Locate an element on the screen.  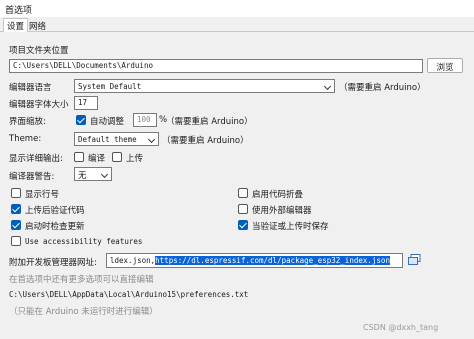
tab-bar: 设置 网络 is located at coordinates (237, 25).